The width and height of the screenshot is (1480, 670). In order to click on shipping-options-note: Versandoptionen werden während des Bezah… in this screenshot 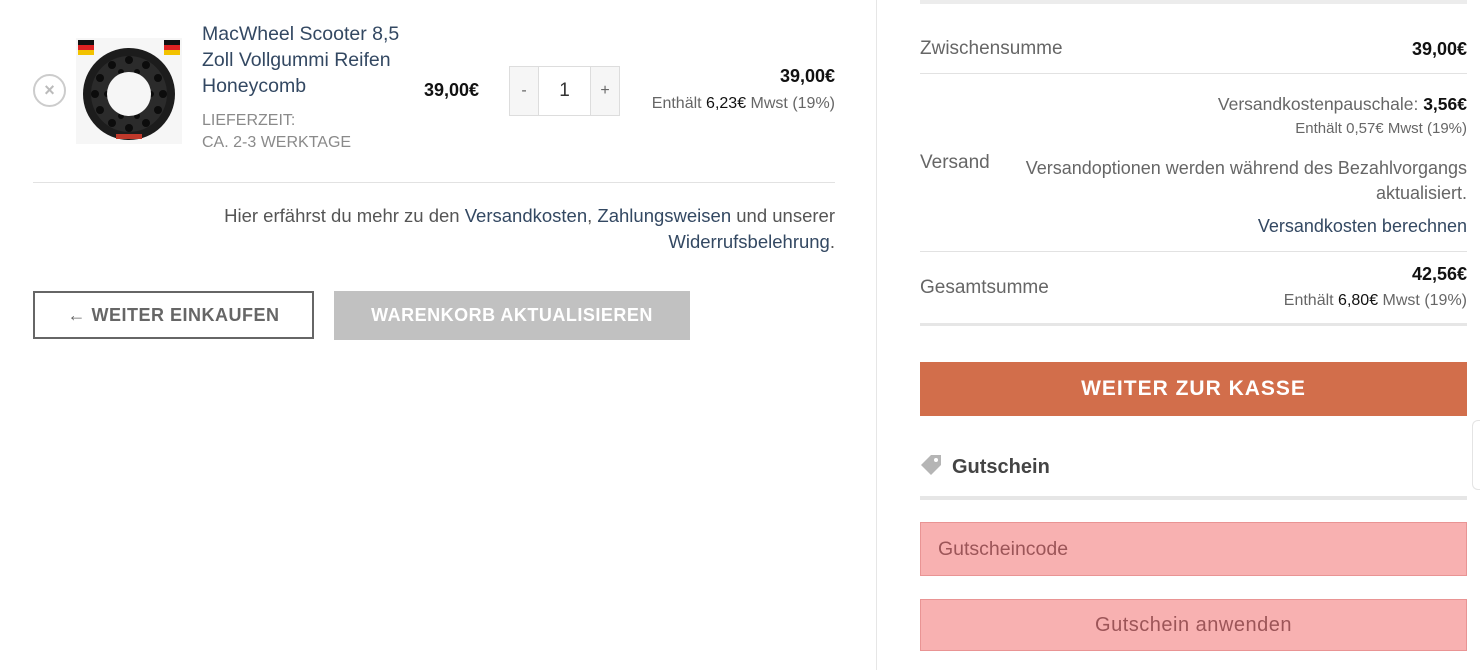, I will do `click(1246, 180)`.